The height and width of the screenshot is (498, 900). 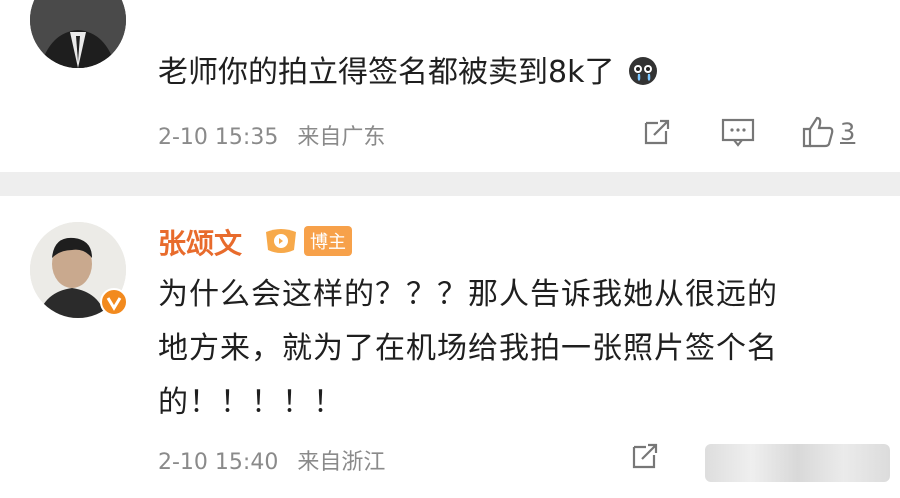 I want to click on crying-face-icon, so click(x=643, y=71).